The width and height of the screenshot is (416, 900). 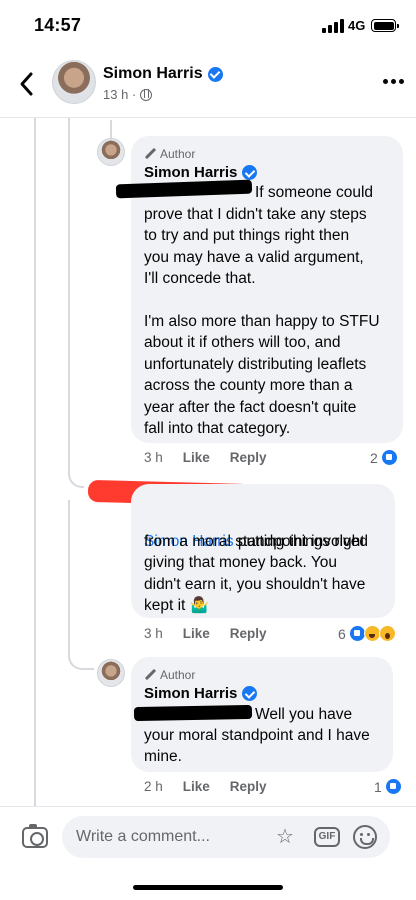 I want to click on comment-actions: 2 h Like Reply, so click(x=205, y=786).